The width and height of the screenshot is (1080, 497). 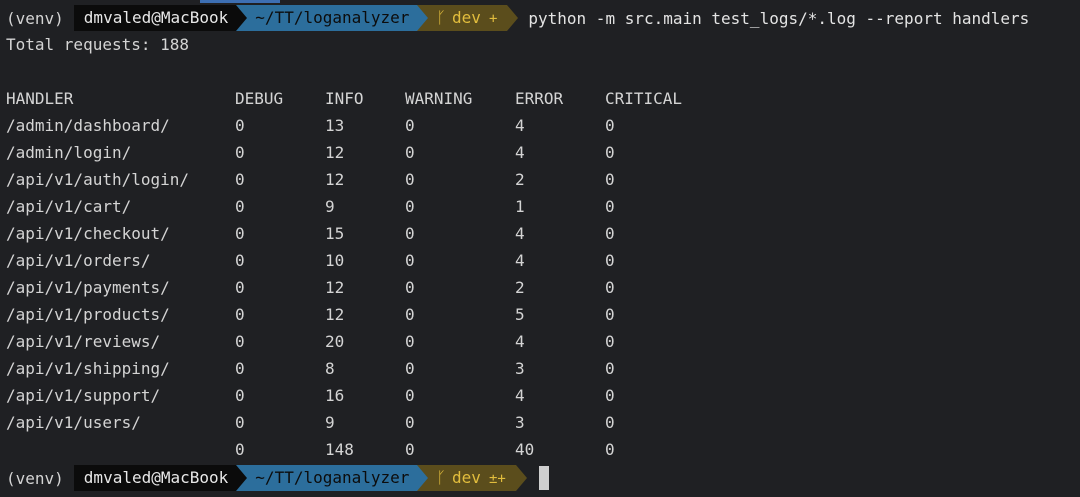 I want to click on table-totals-row-warning-cell: 0, so click(x=410, y=449).